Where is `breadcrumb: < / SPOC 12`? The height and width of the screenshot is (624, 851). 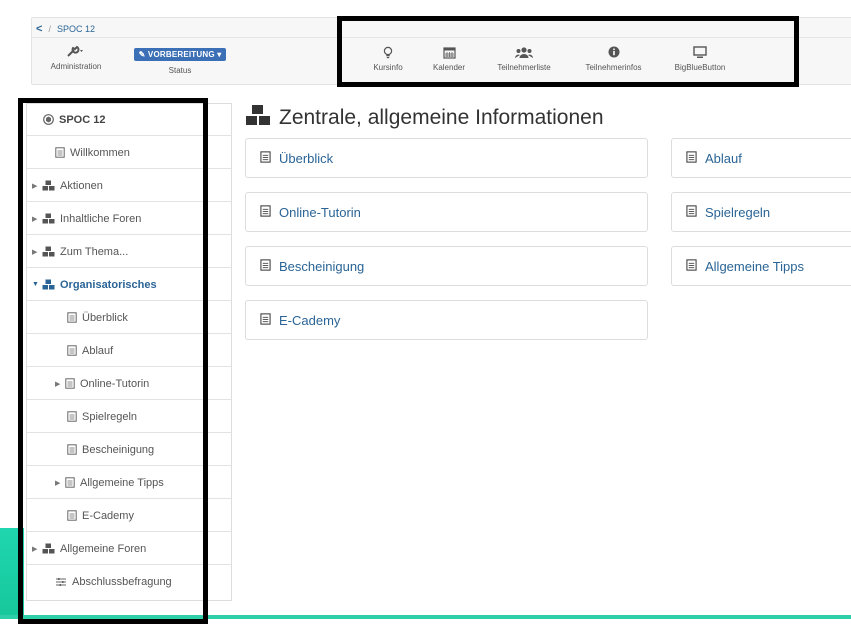
breadcrumb: < / SPOC 12 is located at coordinates (65, 29).